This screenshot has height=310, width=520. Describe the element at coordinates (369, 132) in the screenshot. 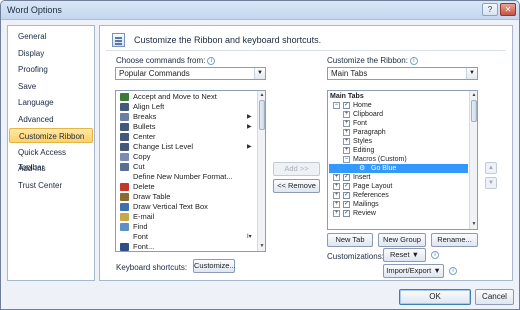

I see `tree-item-label: Paragraph` at that location.